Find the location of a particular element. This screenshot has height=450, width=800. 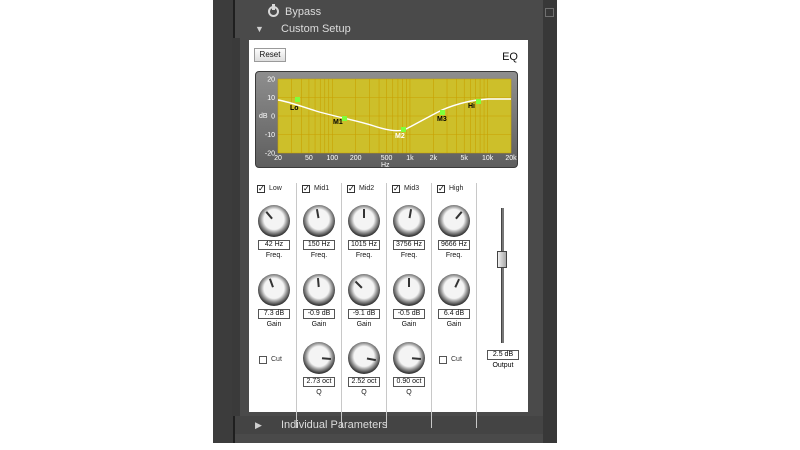

low-gain-knob is located at coordinates (274, 290).